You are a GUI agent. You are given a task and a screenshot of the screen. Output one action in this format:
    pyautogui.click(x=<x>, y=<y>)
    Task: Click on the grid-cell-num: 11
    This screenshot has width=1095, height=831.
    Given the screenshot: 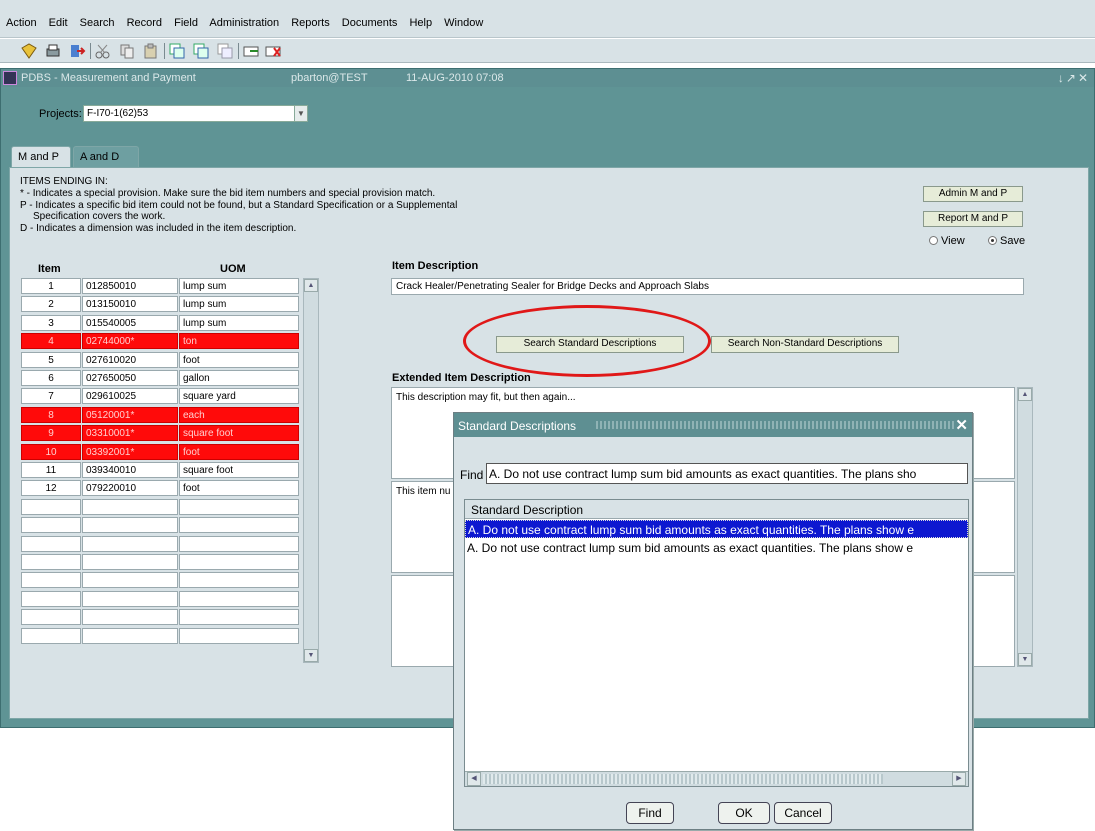 What is the action you would take?
    pyautogui.click(x=51, y=470)
    